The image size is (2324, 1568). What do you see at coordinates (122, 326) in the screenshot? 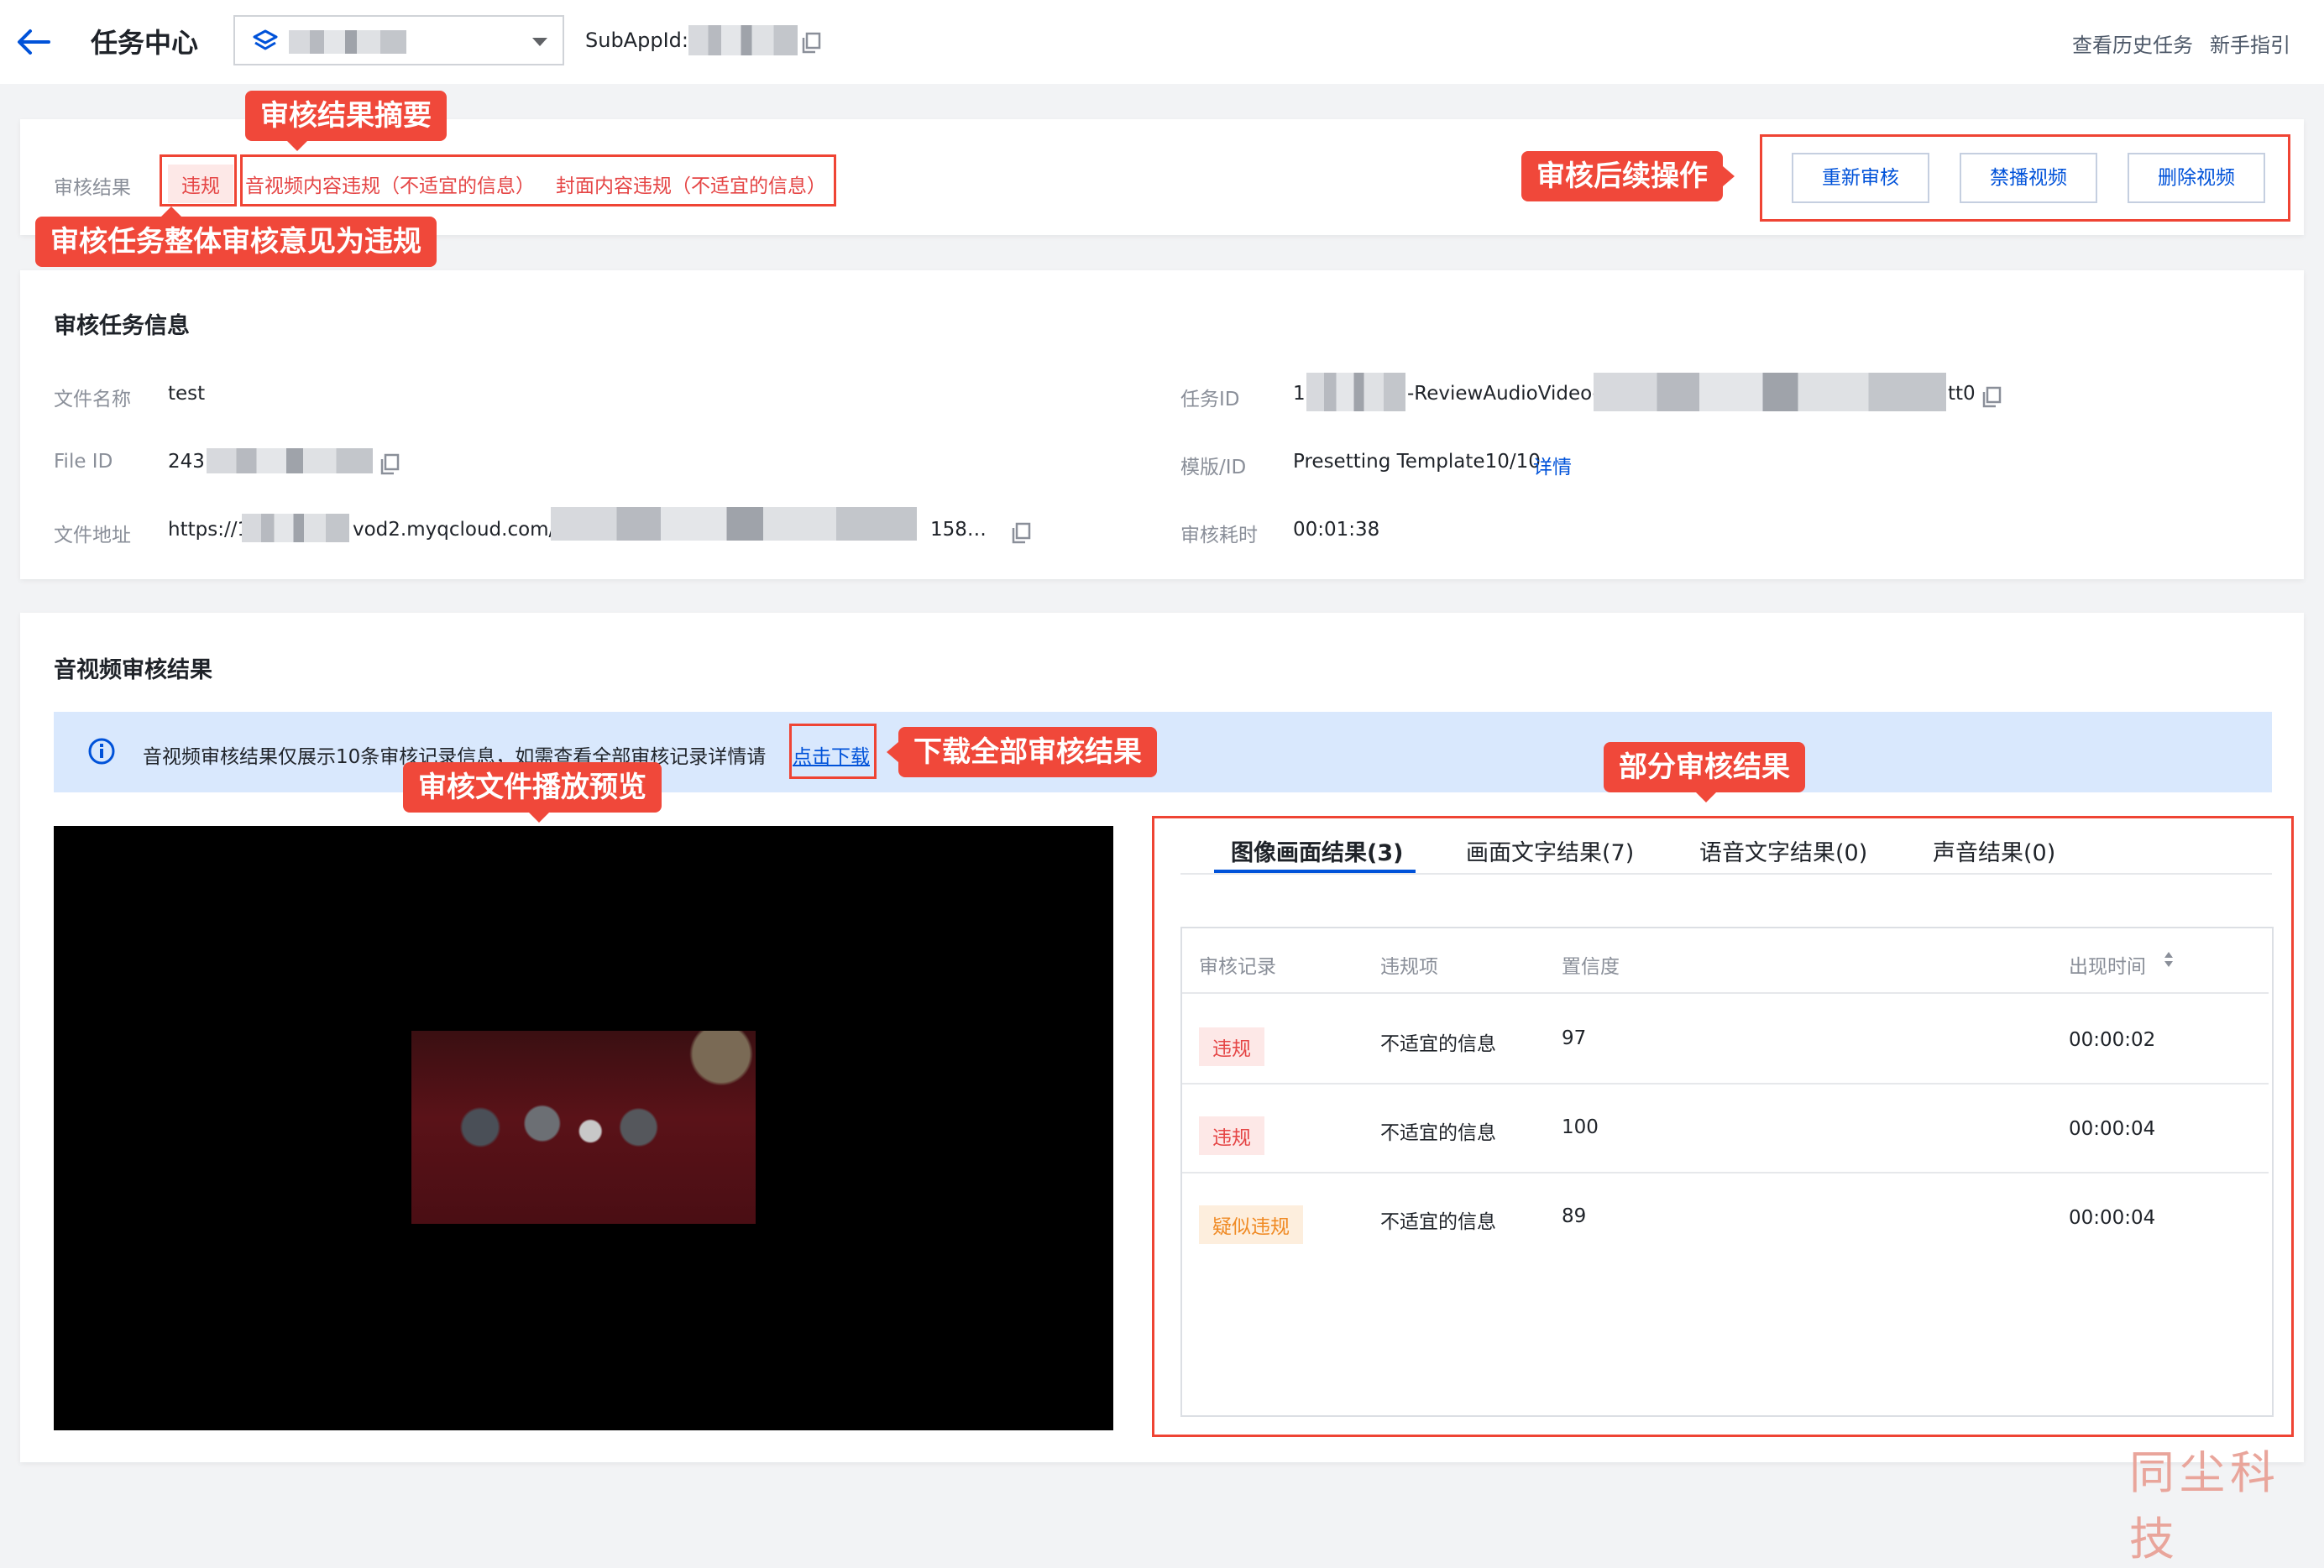
I see `task-info-title: 审核任务信息` at bounding box center [122, 326].